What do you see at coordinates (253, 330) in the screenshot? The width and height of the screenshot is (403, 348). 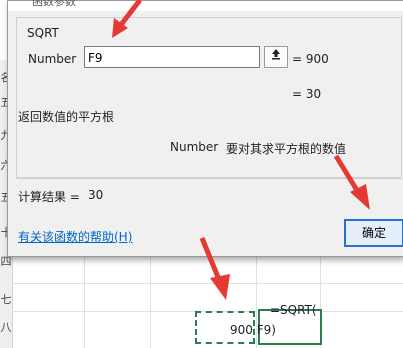 I see `cell-formula-line2: 900 F9)` at bounding box center [253, 330].